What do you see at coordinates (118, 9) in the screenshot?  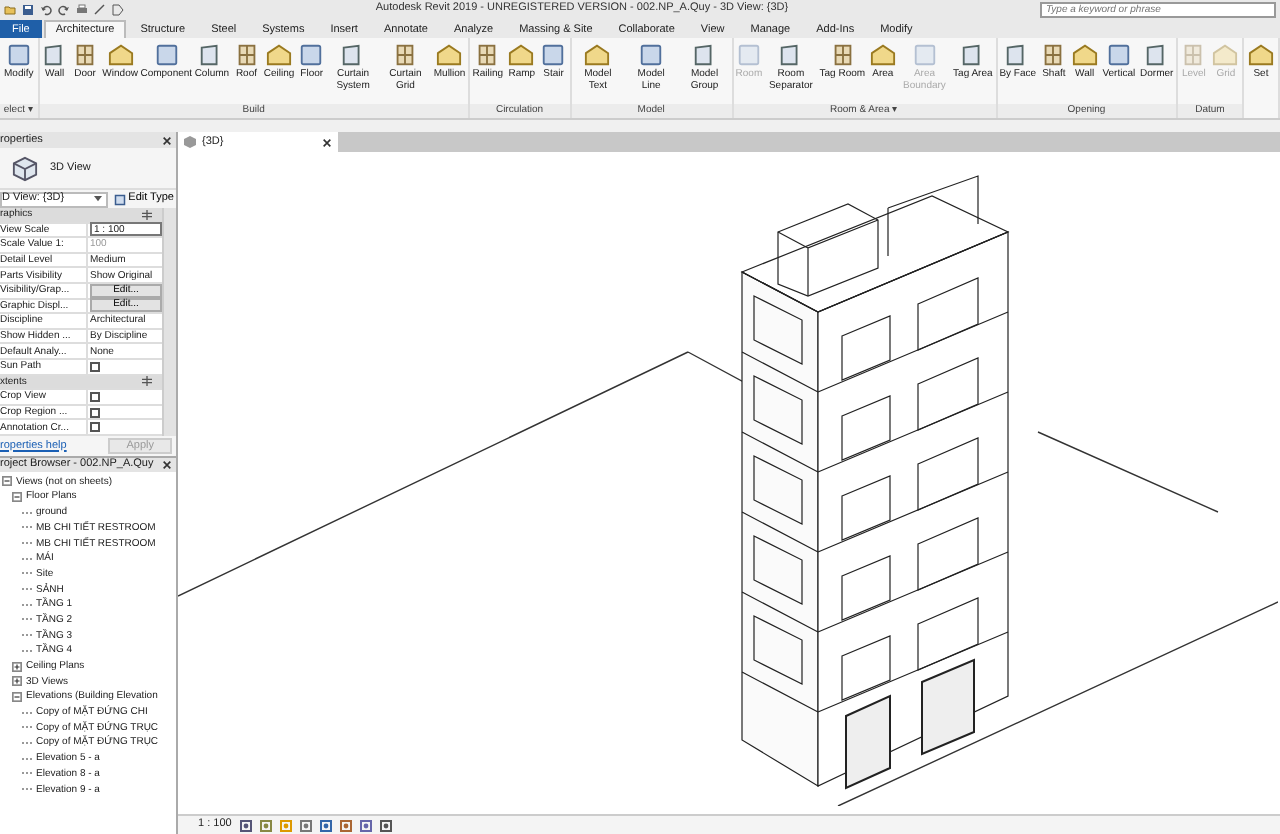 I see `tag-icon` at bounding box center [118, 9].